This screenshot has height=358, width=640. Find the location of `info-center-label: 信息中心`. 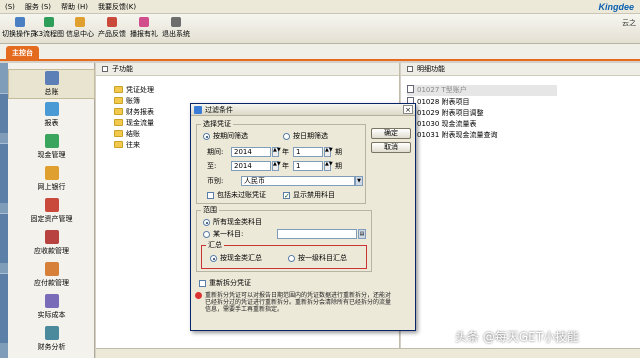

info-center-label: 信息中心 is located at coordinates (80, 34).